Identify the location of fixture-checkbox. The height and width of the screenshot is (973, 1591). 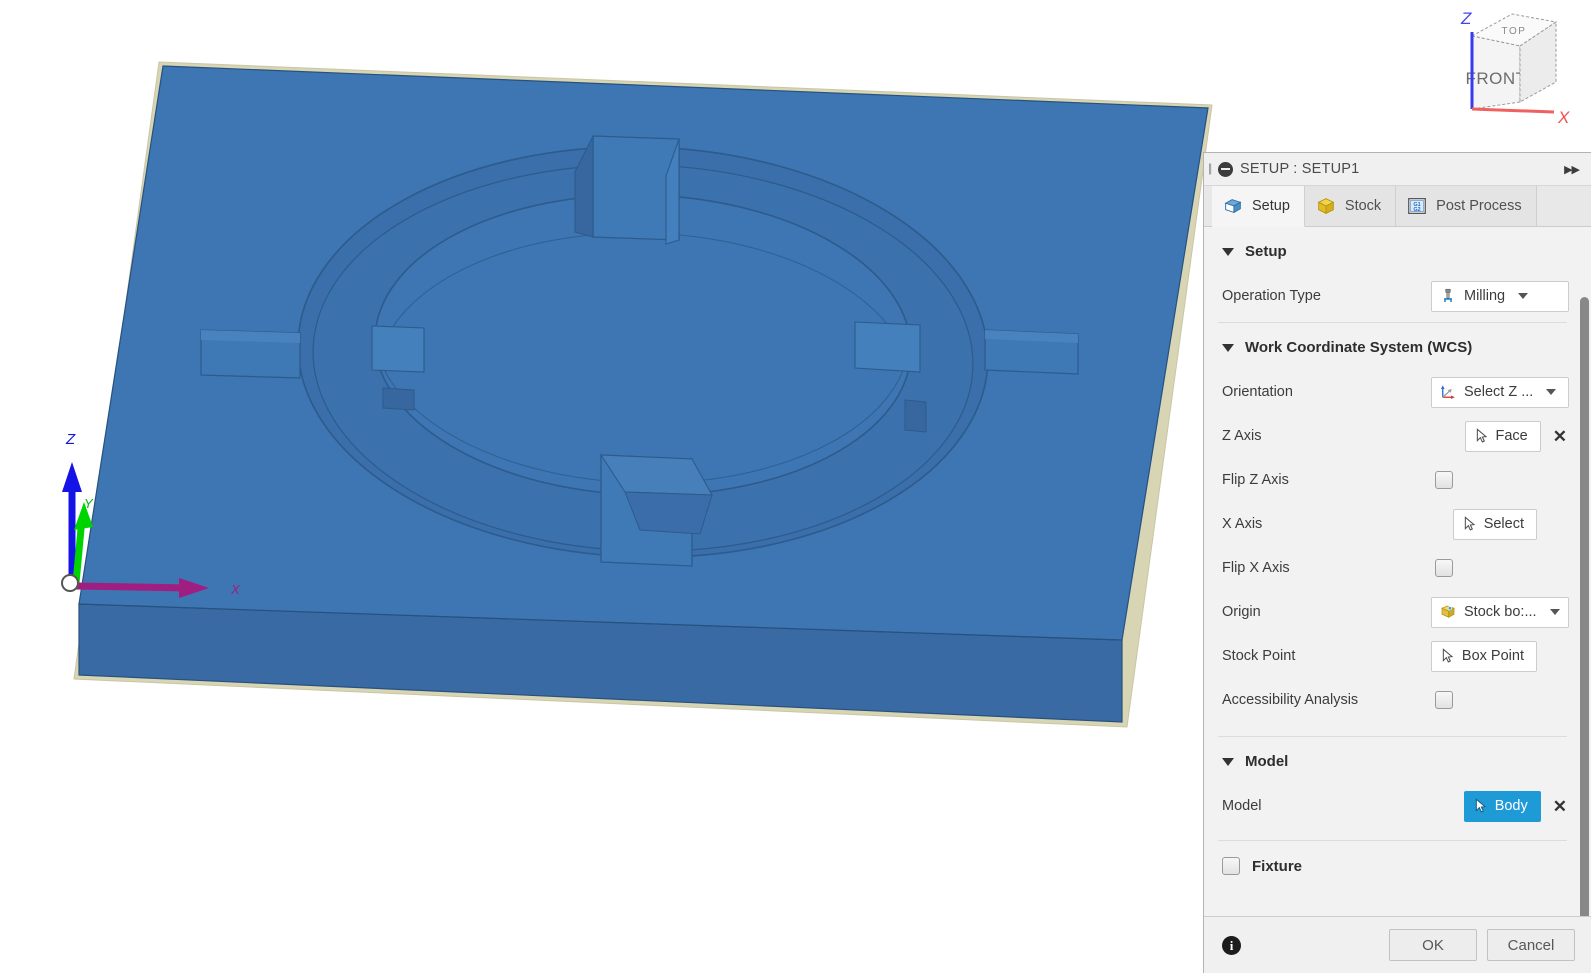
(1231, 866).